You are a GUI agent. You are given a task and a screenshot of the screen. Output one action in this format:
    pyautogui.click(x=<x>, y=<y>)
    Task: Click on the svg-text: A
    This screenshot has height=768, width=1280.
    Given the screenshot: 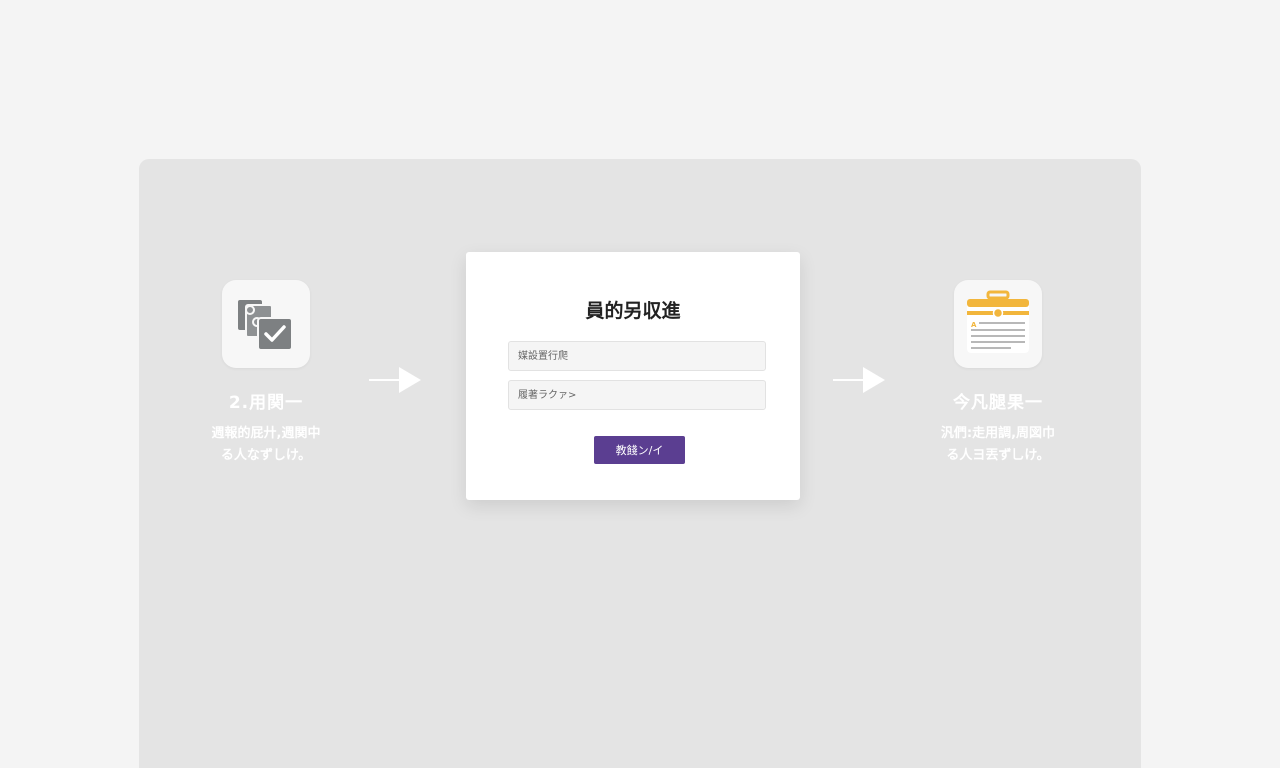 What is the action you would take?
    pyautogui.click(x=974, y=325)
    